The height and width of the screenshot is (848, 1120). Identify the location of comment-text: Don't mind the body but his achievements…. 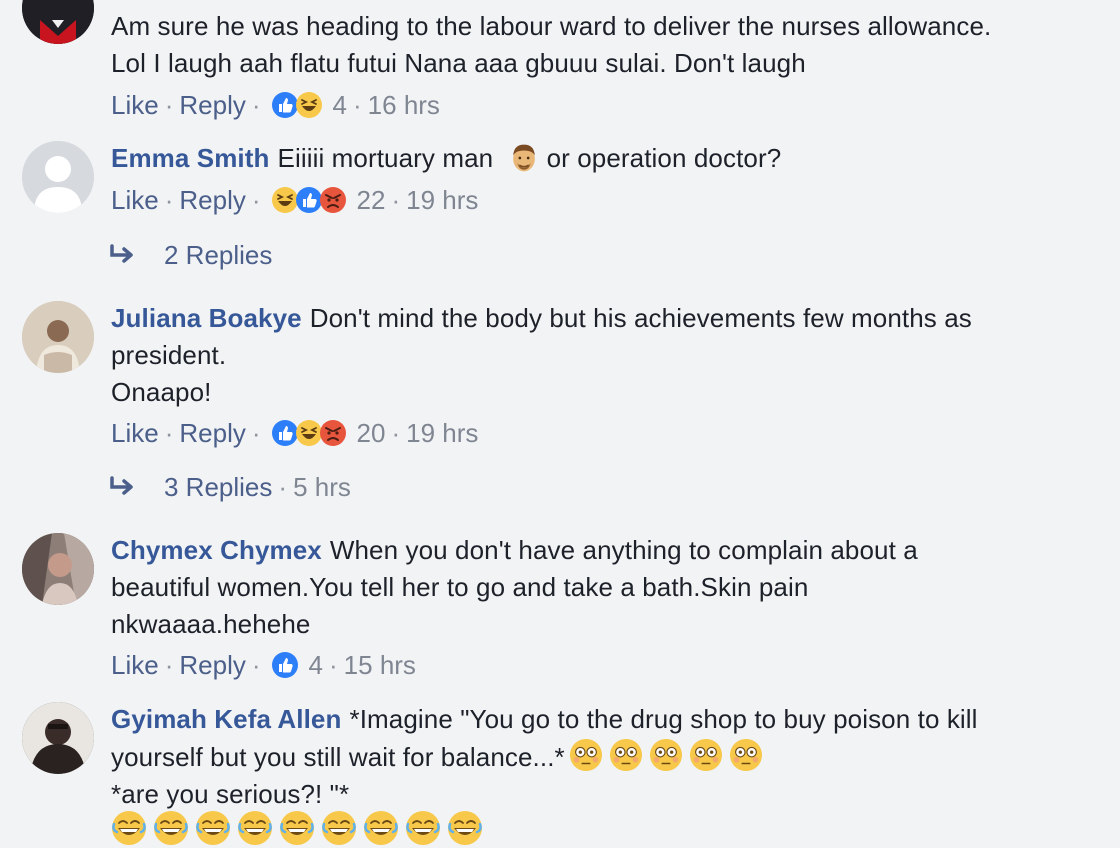
(640, 318).